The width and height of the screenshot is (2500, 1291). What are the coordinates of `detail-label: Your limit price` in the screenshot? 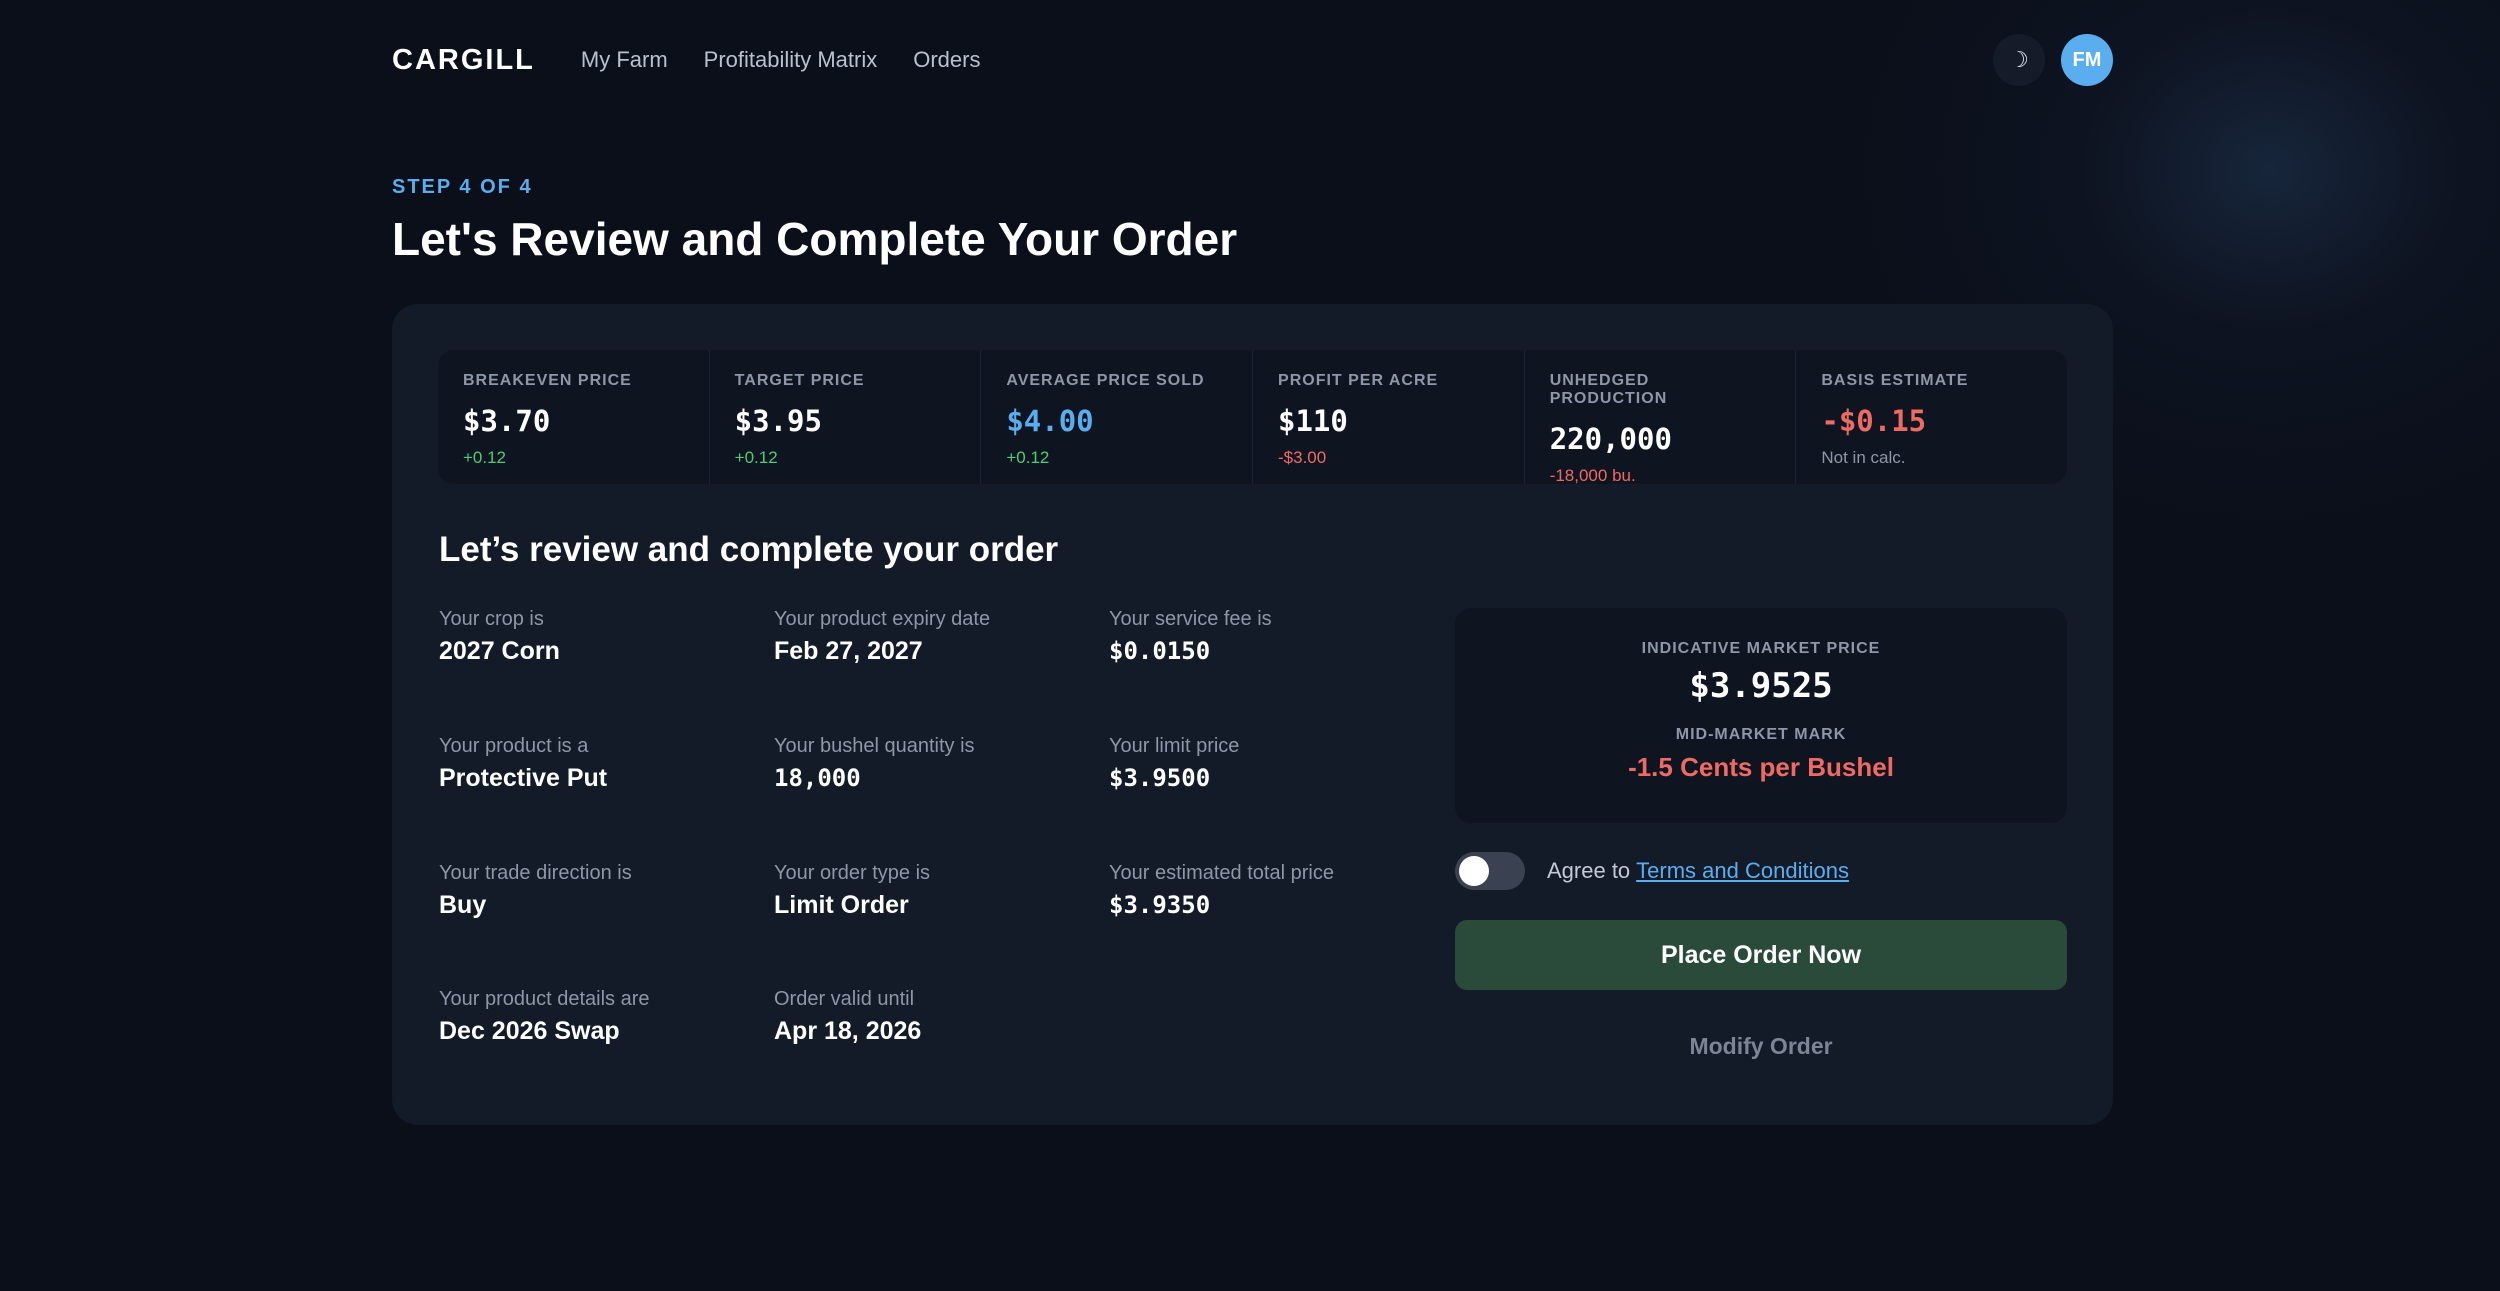 It's located at (1174, 746).